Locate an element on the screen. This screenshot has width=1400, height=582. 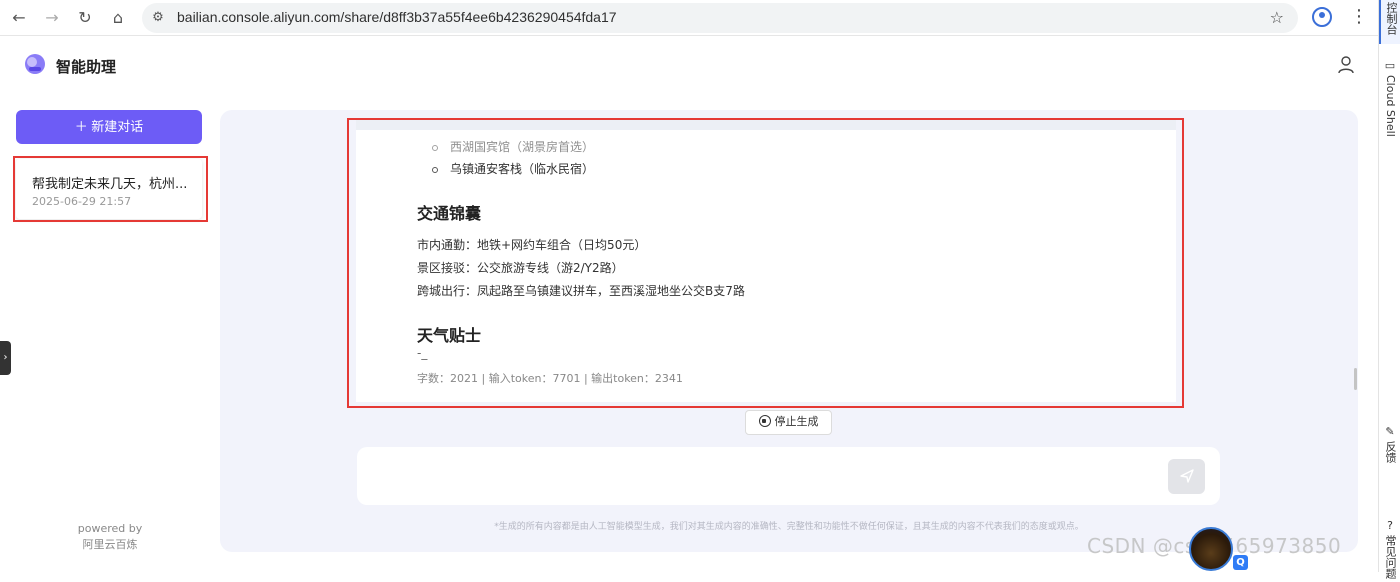
feedback-label: 反馈 is located at coordinates (1390, 452).